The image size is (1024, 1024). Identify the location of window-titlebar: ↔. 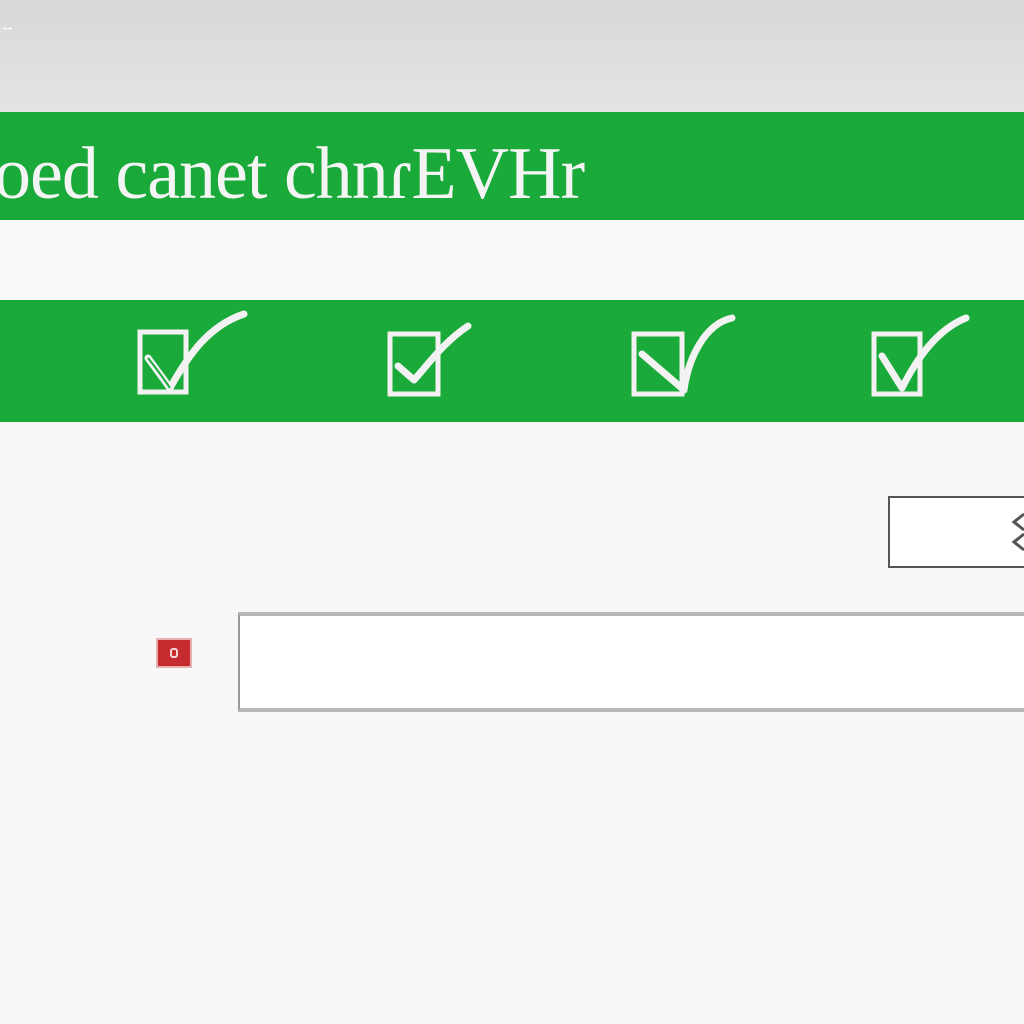
(512, 56).